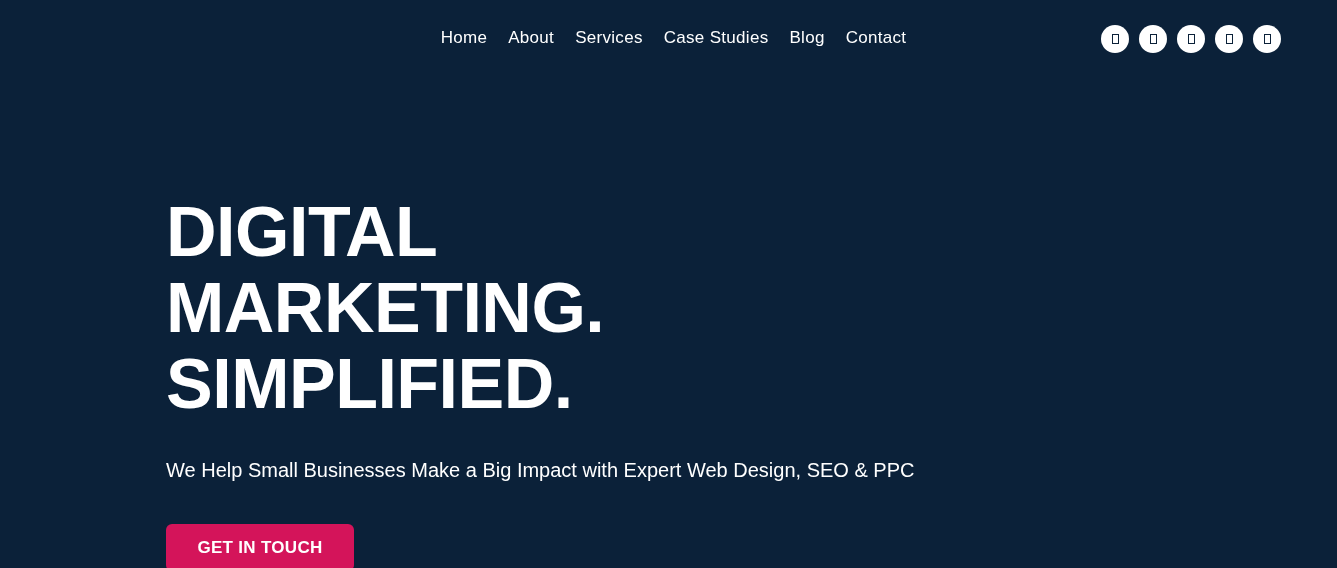  I want to click on nav-link: Case Studies, so click(716, 38).